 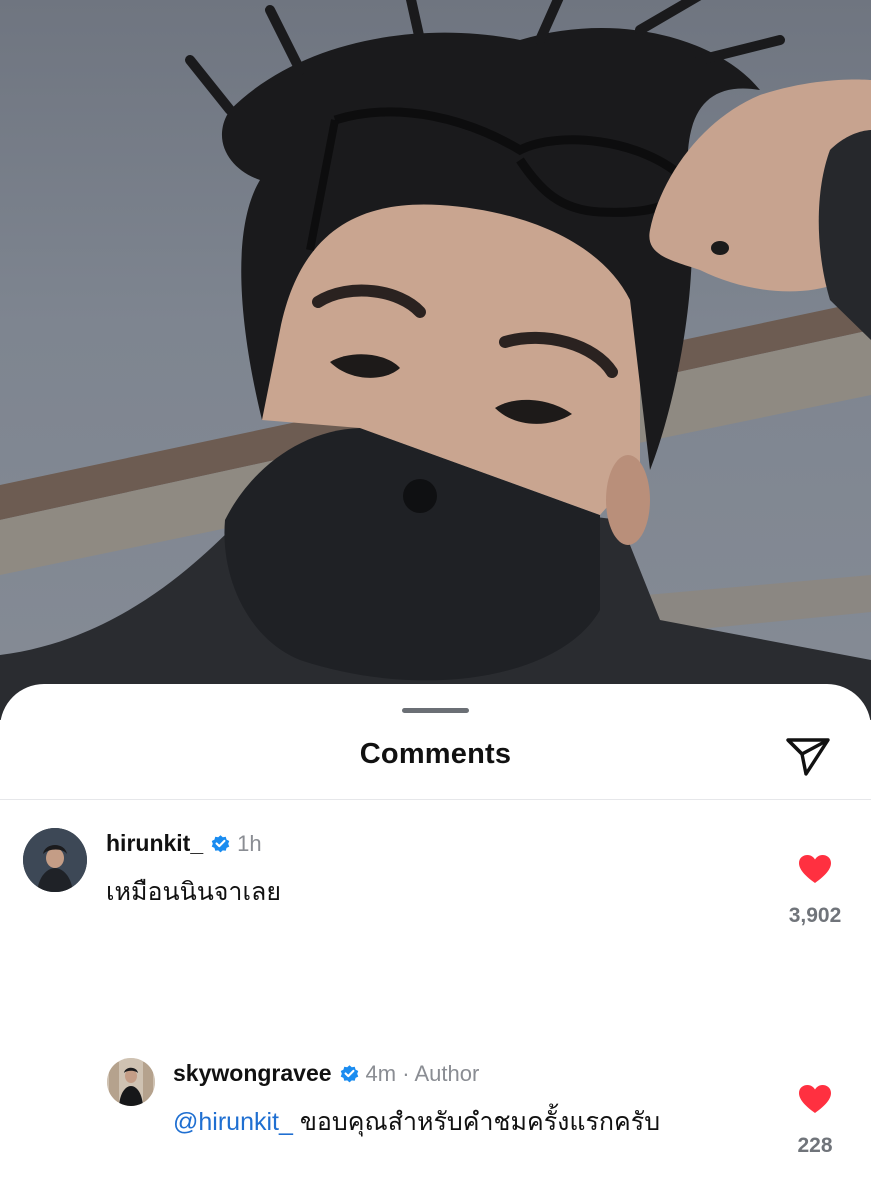 I want to click on share-button, so click(x=808, y=756).